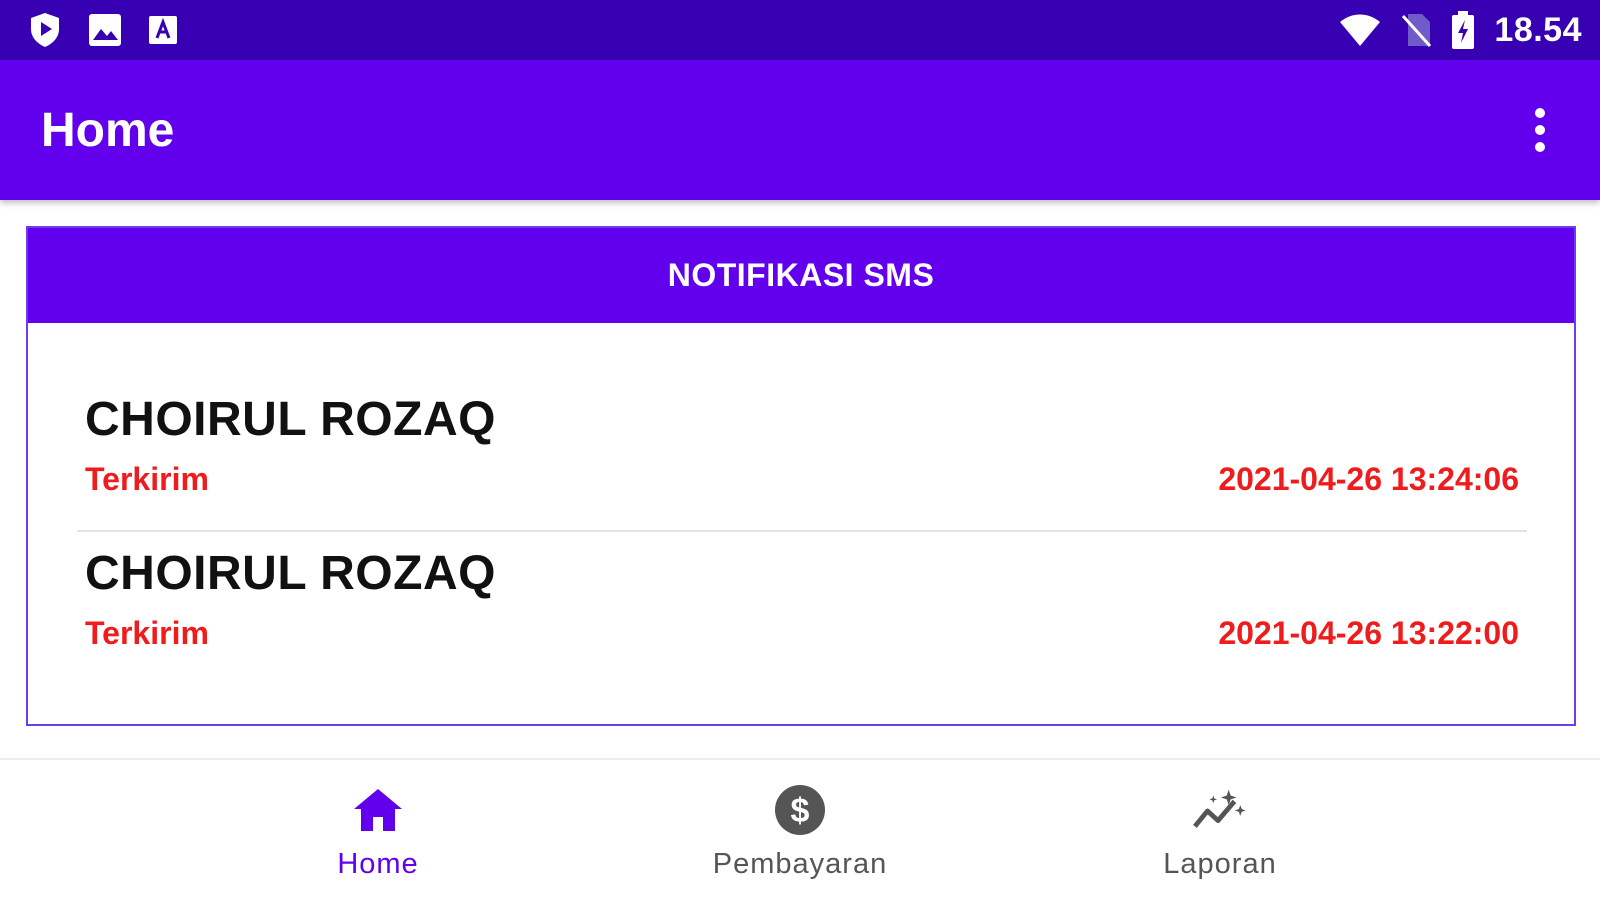 This screenshot has height=900, width=1600. I want to click on page-title: Home, so click(108, 130).